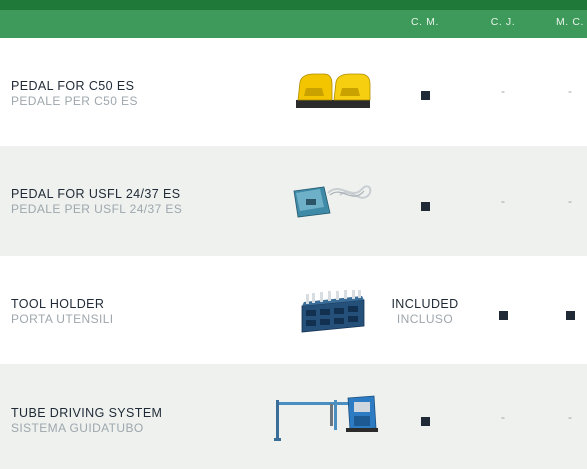  What do you see at coordinates (570, 313) in the screenshot?
I see `mc-mark` at bounding box center [570, 313].